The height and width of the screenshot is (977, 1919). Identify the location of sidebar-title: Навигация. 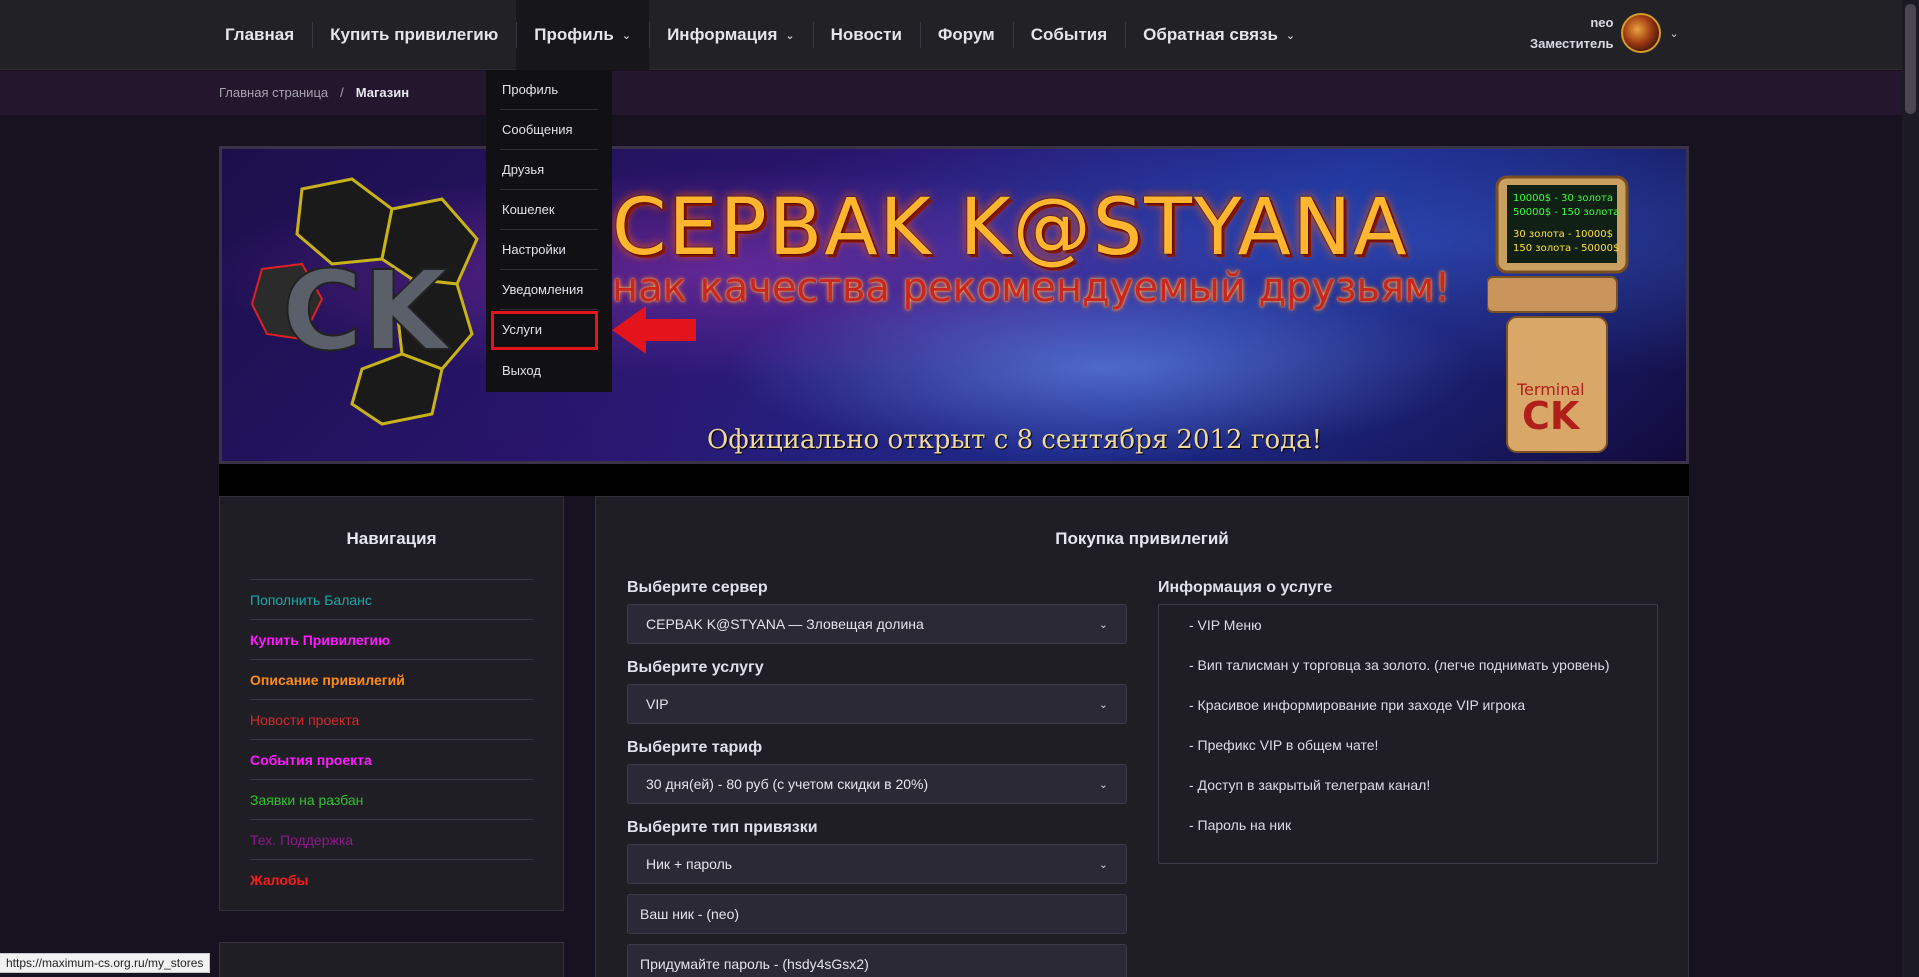
(391, 538).